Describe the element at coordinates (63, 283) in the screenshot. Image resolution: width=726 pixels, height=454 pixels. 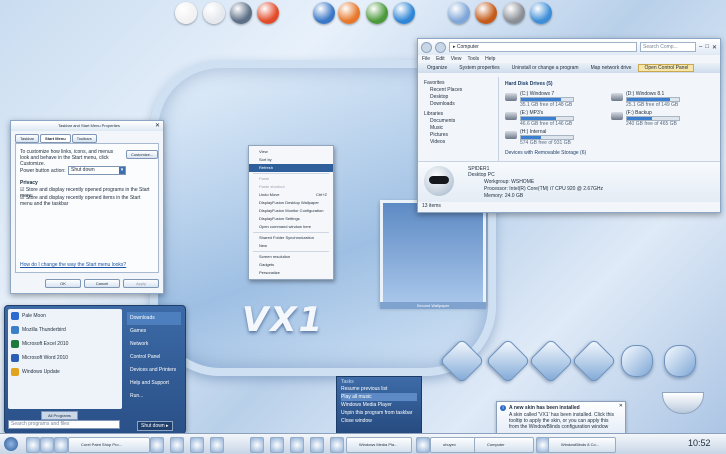
I see `ok-button: OK` at that location.